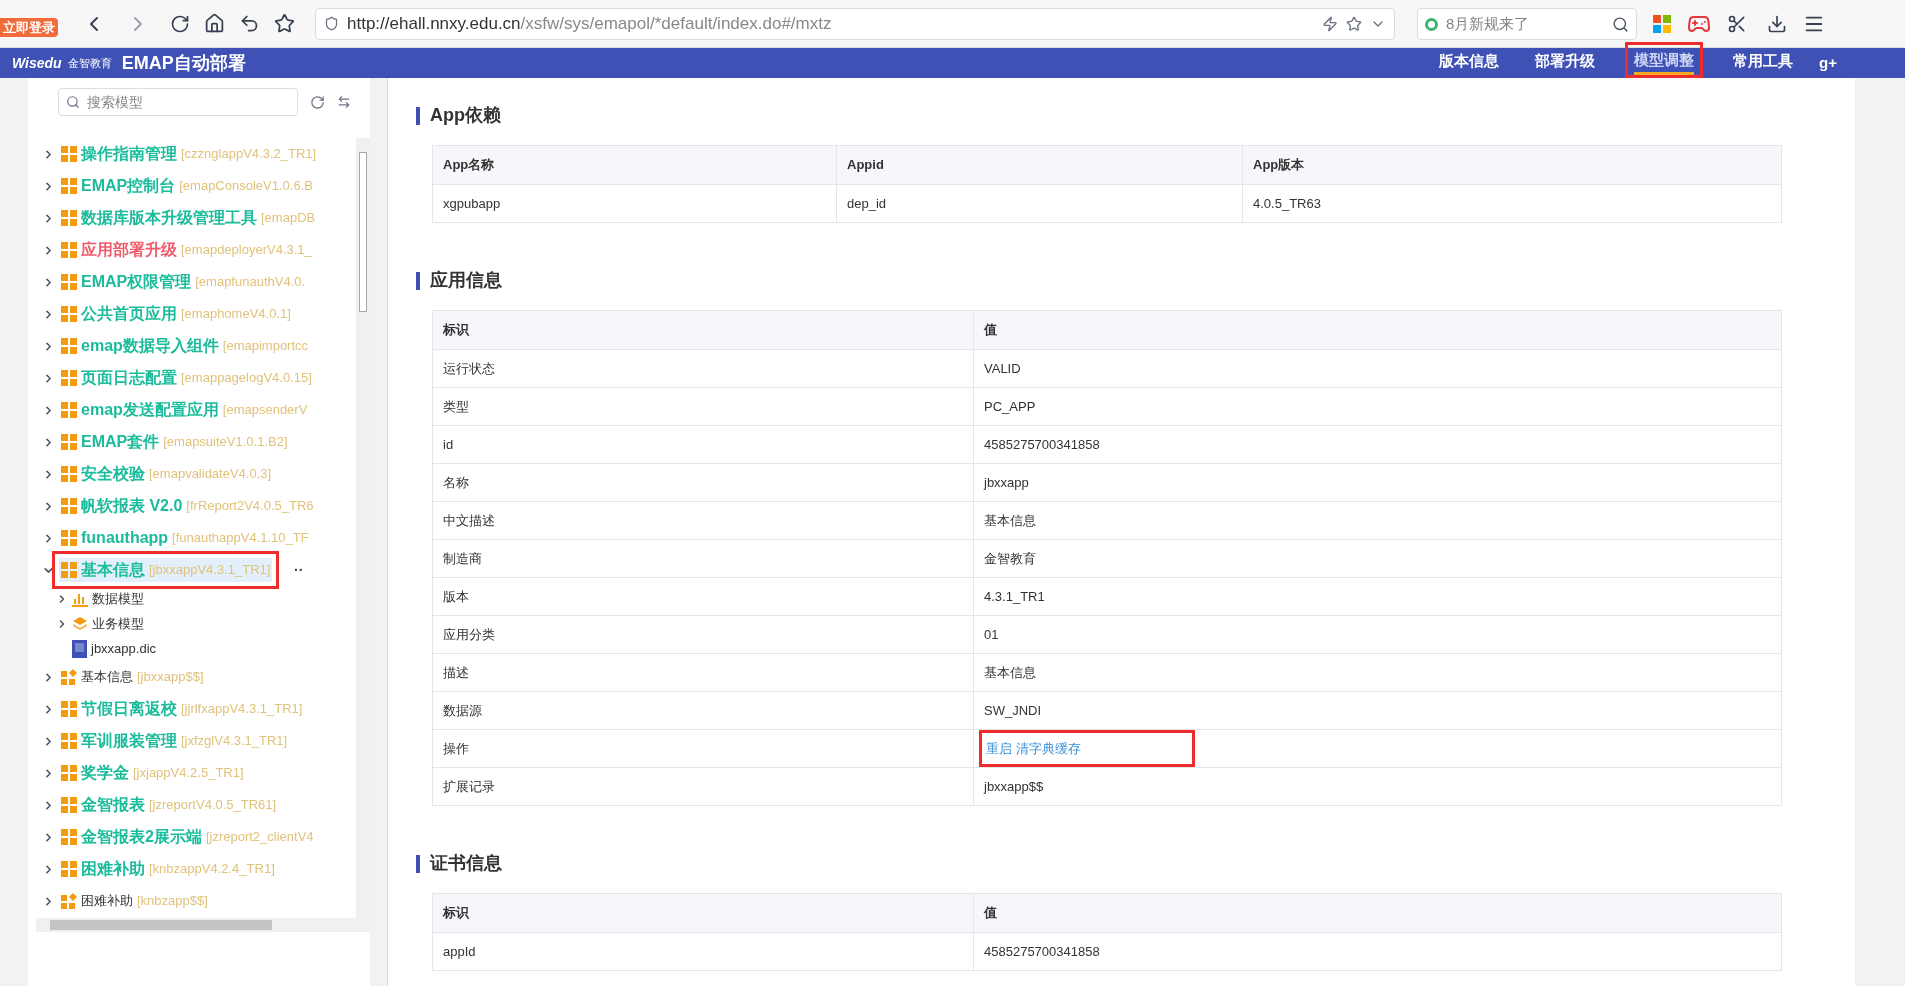 The image size is (1905, 986). What do you see at coordinates (150, 410) in the screenshot?
I see `app-name: emap发送配置应用` at bounding box center [150, 410].